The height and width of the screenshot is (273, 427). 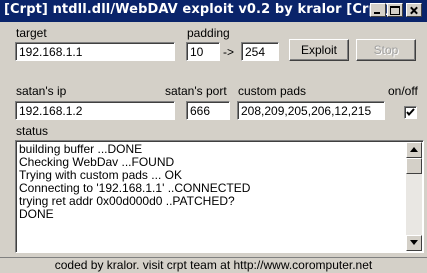 I want to click on onoff-label: on/off, so click(x=403, y=91).